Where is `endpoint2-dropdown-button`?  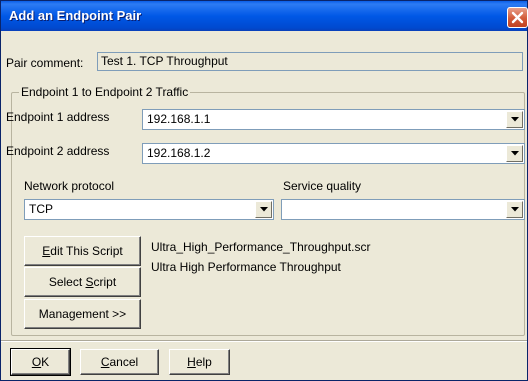
endpoint2-dropdown-button is located at coordinates (514, 153).